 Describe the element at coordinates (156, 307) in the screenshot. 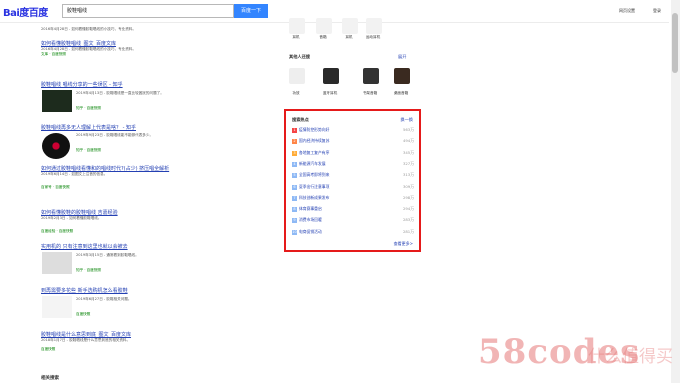

I see `result-body: 2019年6月27日 - 胶鞋相关问题。 百度快照` at that location.